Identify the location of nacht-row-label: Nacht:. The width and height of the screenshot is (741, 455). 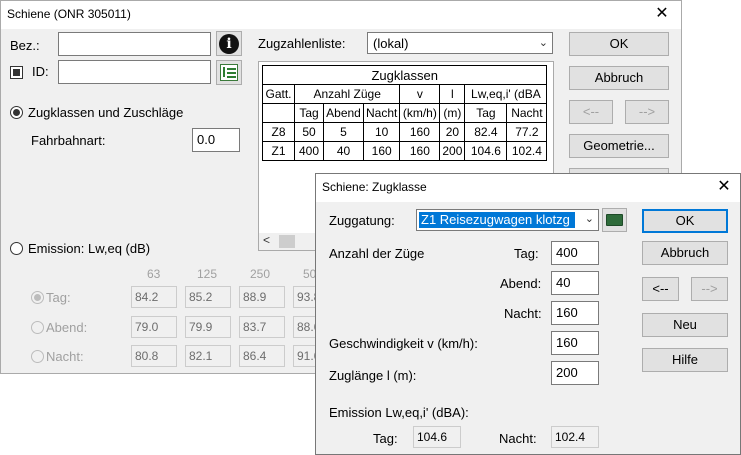
(65, 356).